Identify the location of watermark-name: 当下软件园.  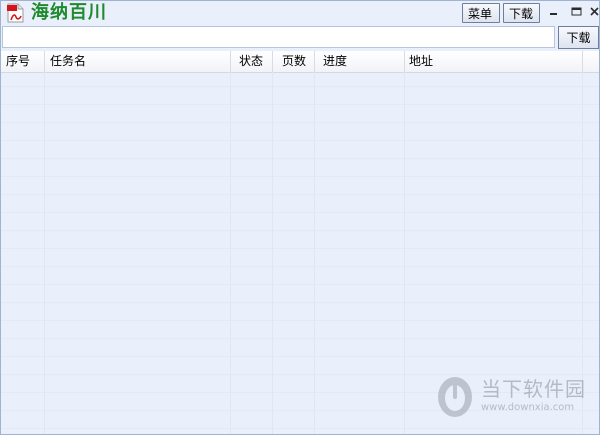
(533, 389).